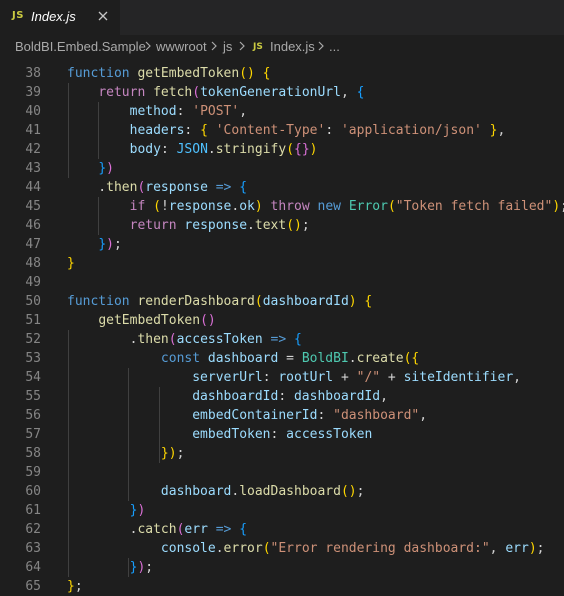 The image size is (564, 596). I want to click on code-line: 39 return fetch(tokenGenerationUrl, {, so click(282, 92).